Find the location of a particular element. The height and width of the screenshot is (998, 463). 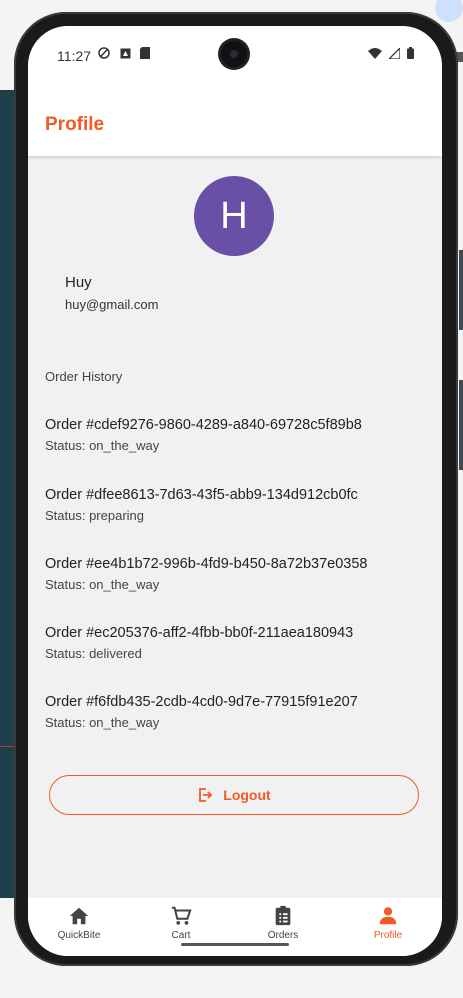

nav-quickbite: QuickBite is located at coordinates (79, 922).